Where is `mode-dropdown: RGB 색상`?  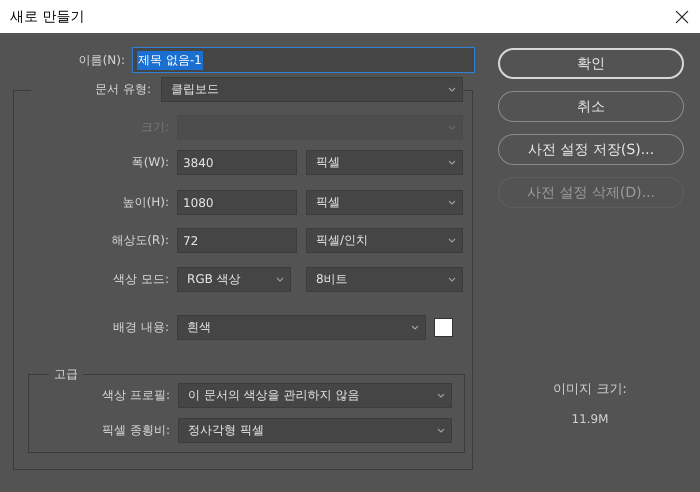
mode-dropdown: RGB 색상 is located at coordinates (234, 279).